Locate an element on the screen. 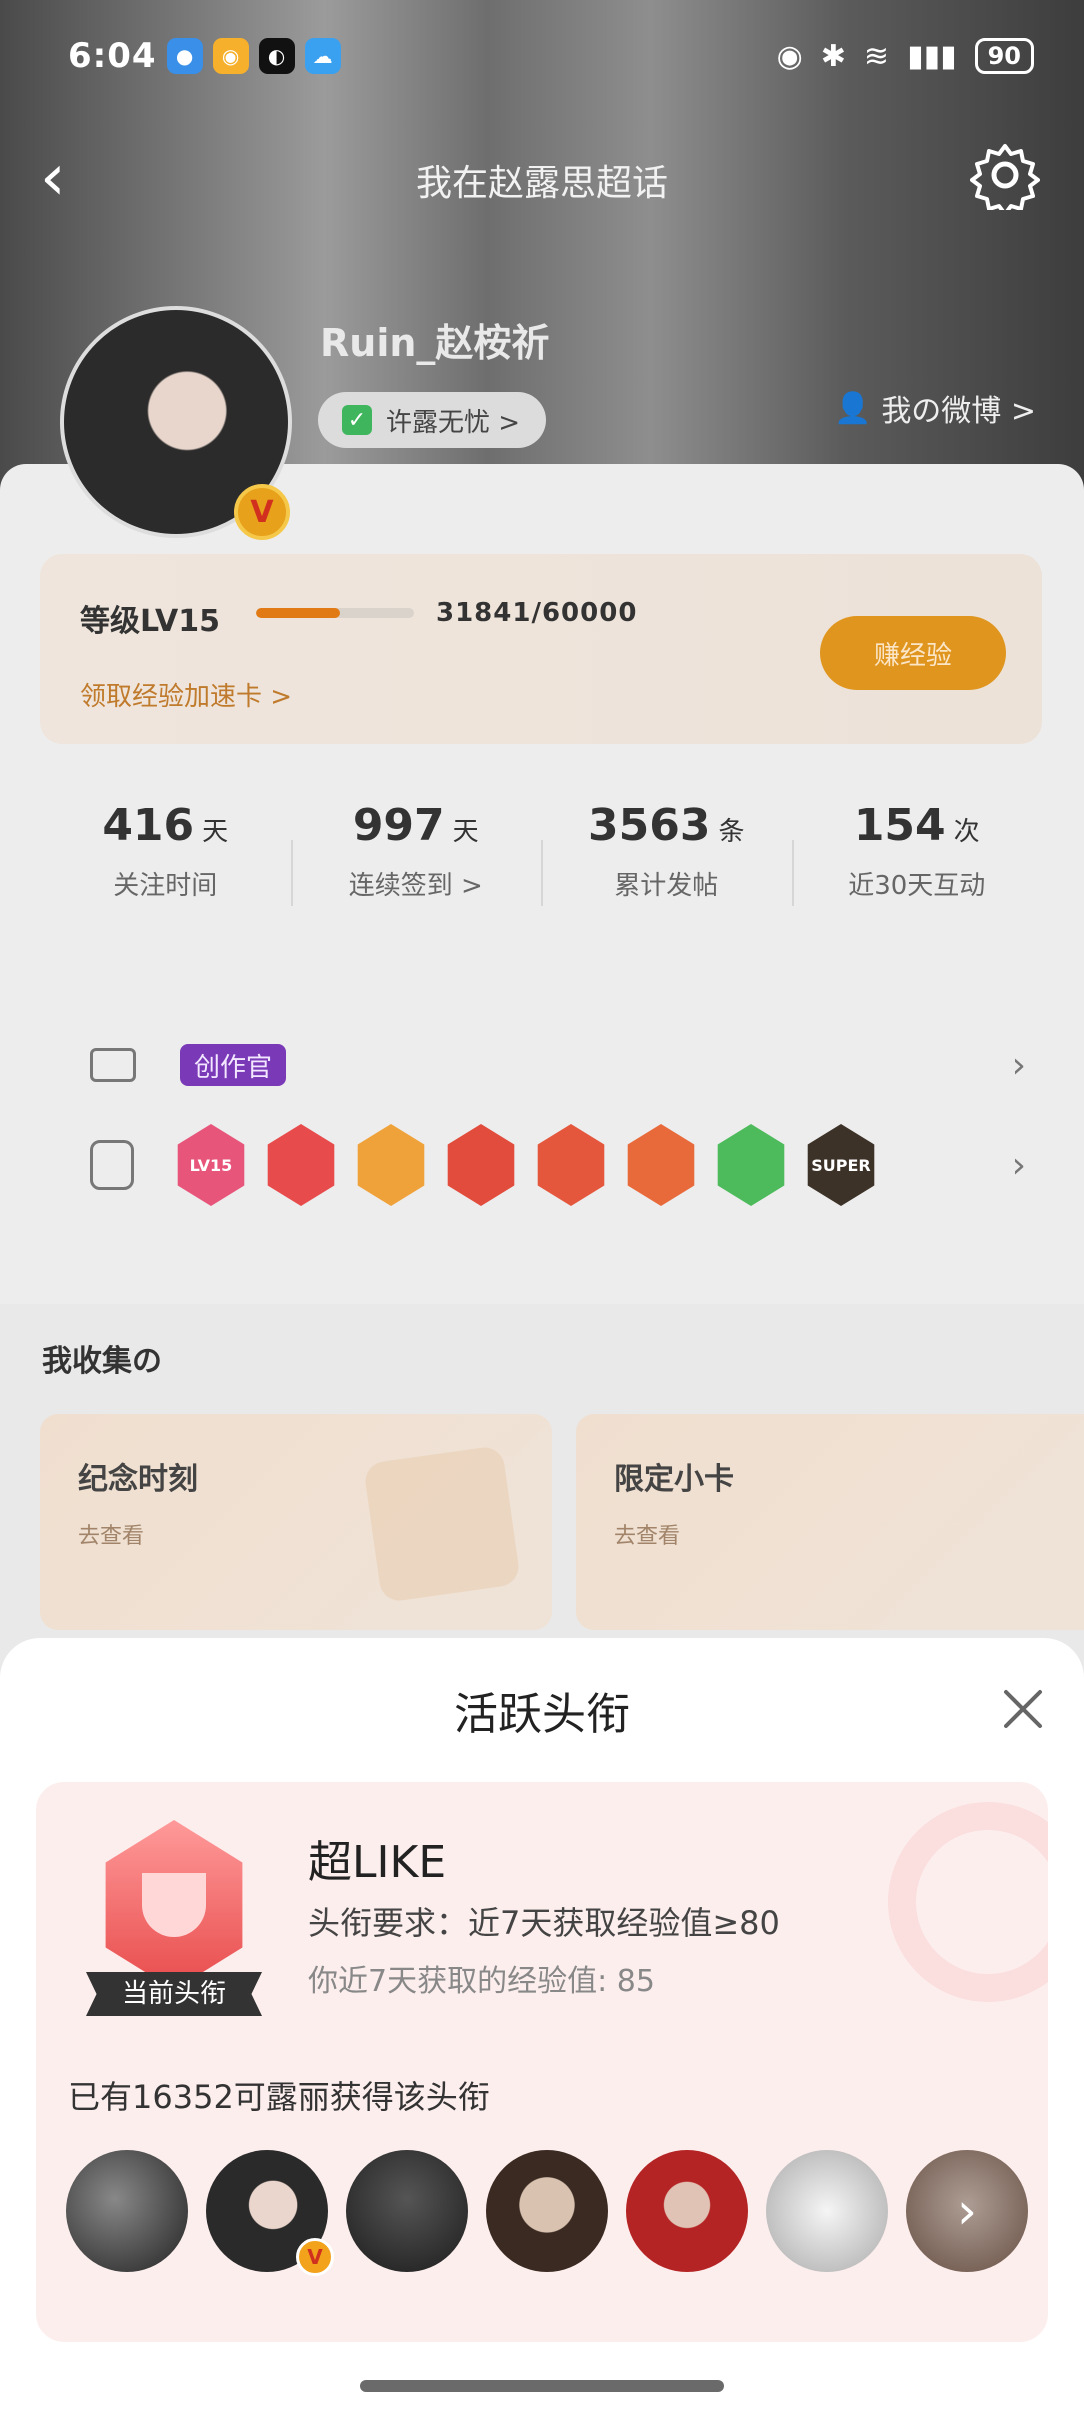 Image resolution: width=1084 pixels, height=2412 pixels. medal-badge: LV15 is located at coordinates (211, 1165).